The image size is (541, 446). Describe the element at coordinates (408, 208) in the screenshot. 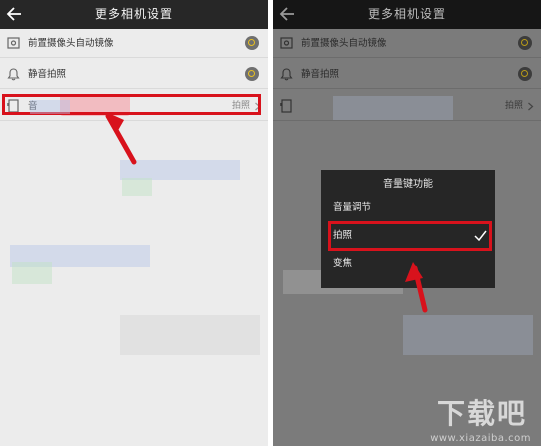

I see `dialog-option-volume-adjust: 音量调节` at that location.